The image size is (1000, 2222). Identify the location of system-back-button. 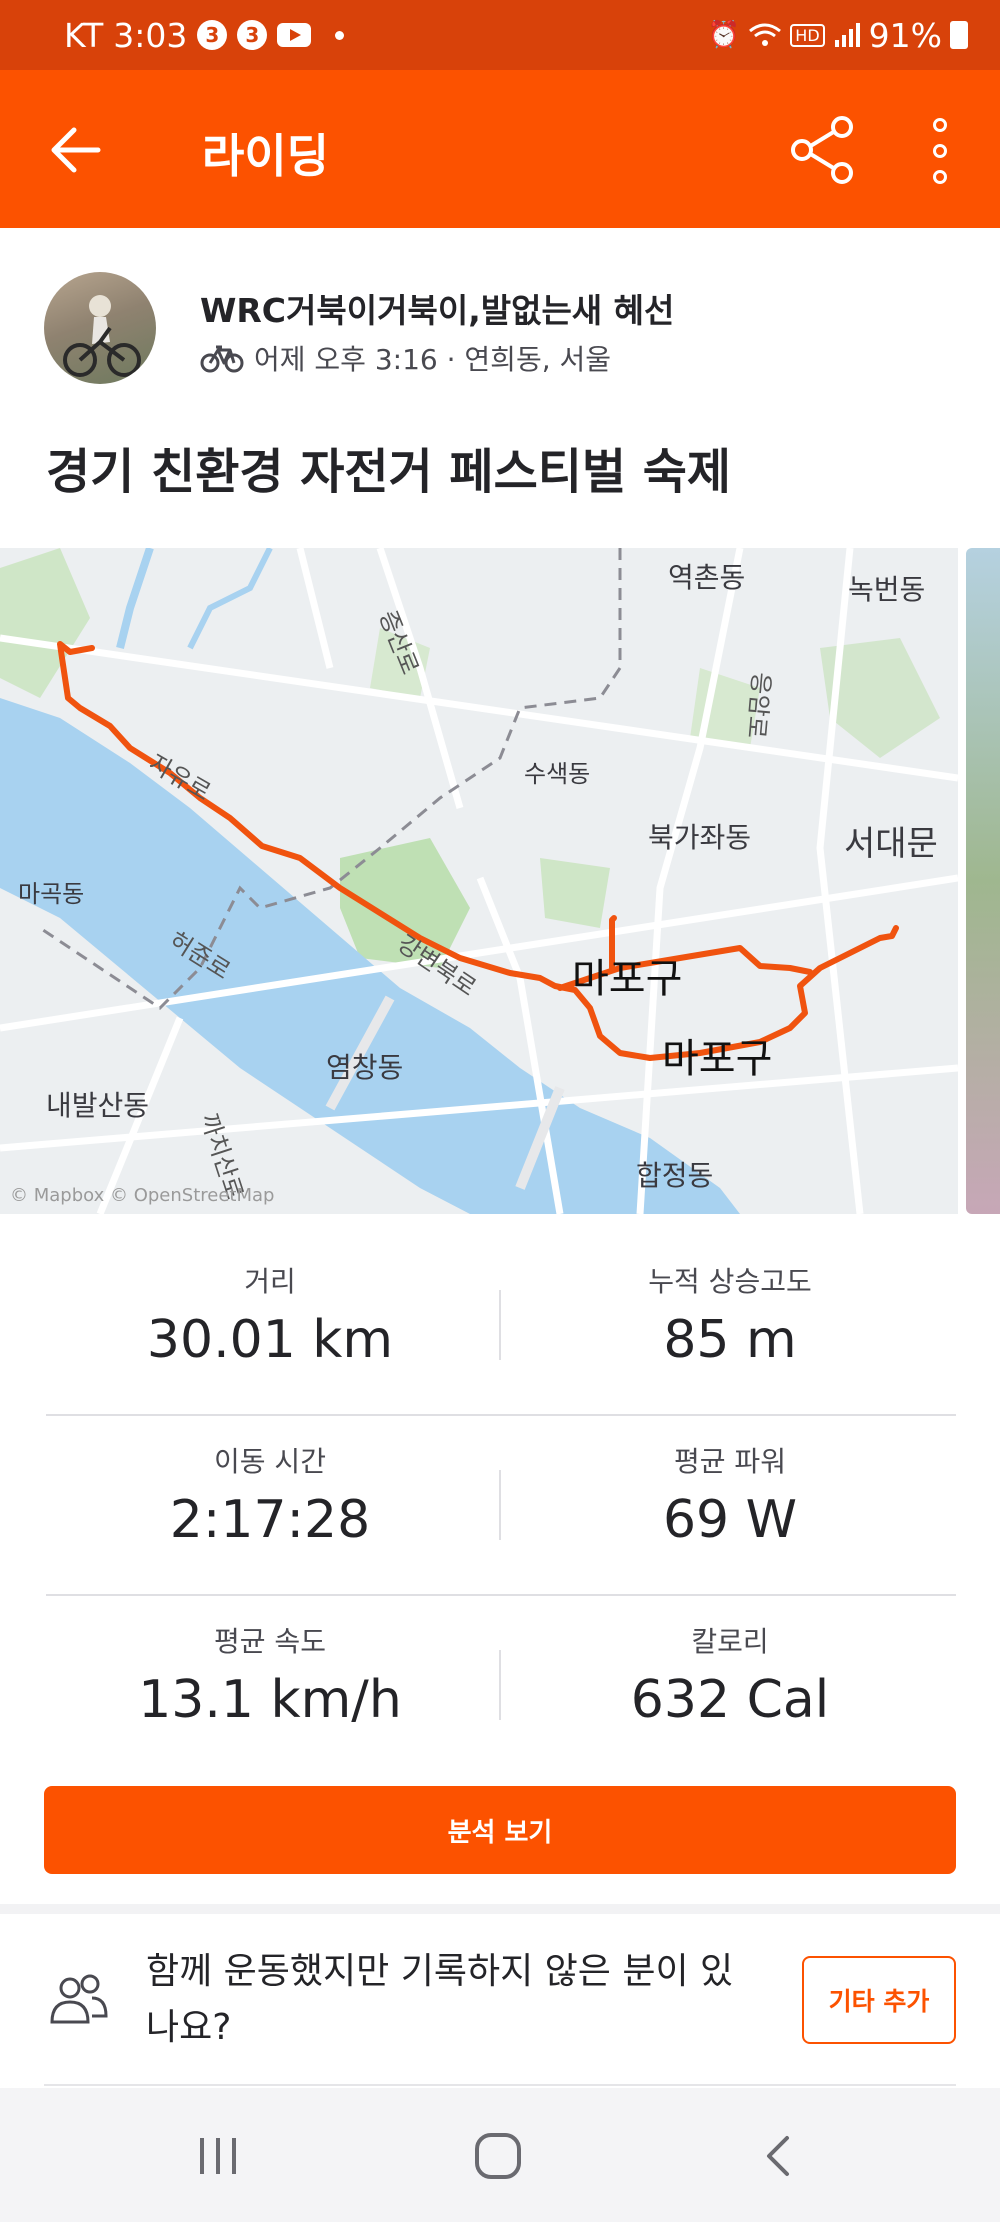
(778, 2156).